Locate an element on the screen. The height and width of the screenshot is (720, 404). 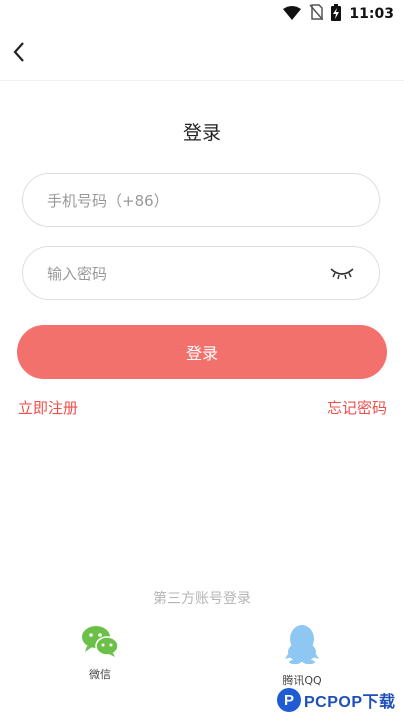
status-time: 11:03 is located at coordinates (371, 14).